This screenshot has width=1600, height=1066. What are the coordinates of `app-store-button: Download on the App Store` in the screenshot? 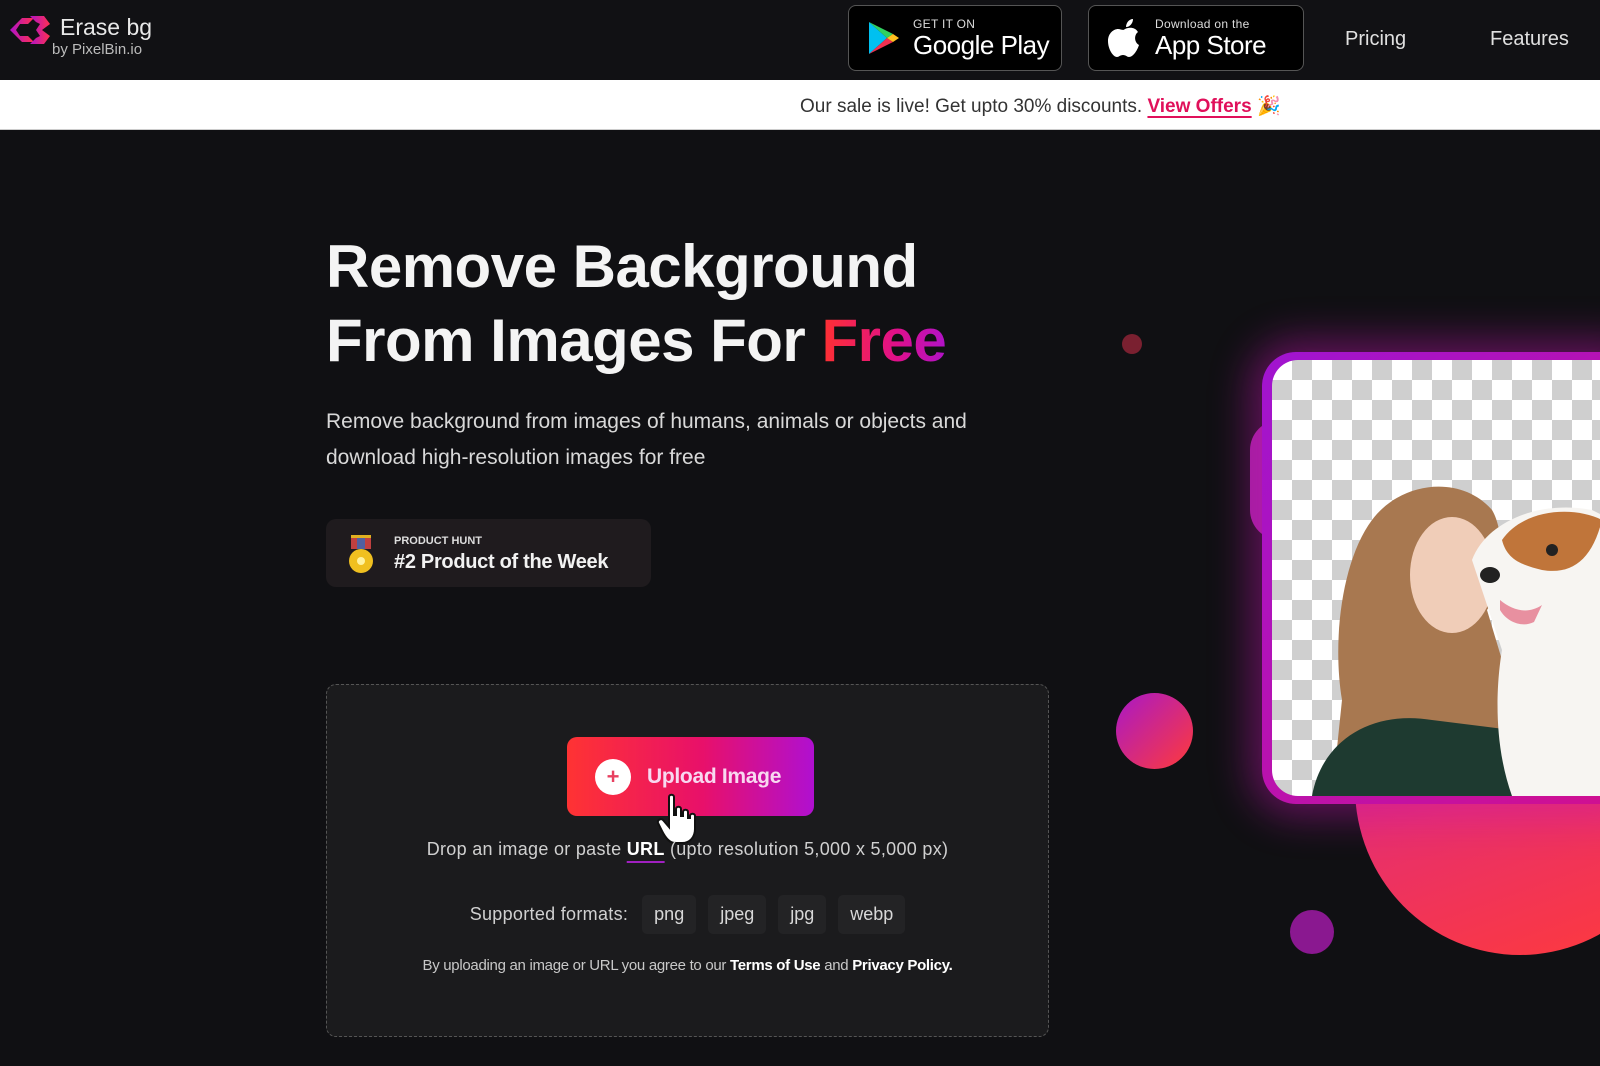 It's located at (1196, 38).